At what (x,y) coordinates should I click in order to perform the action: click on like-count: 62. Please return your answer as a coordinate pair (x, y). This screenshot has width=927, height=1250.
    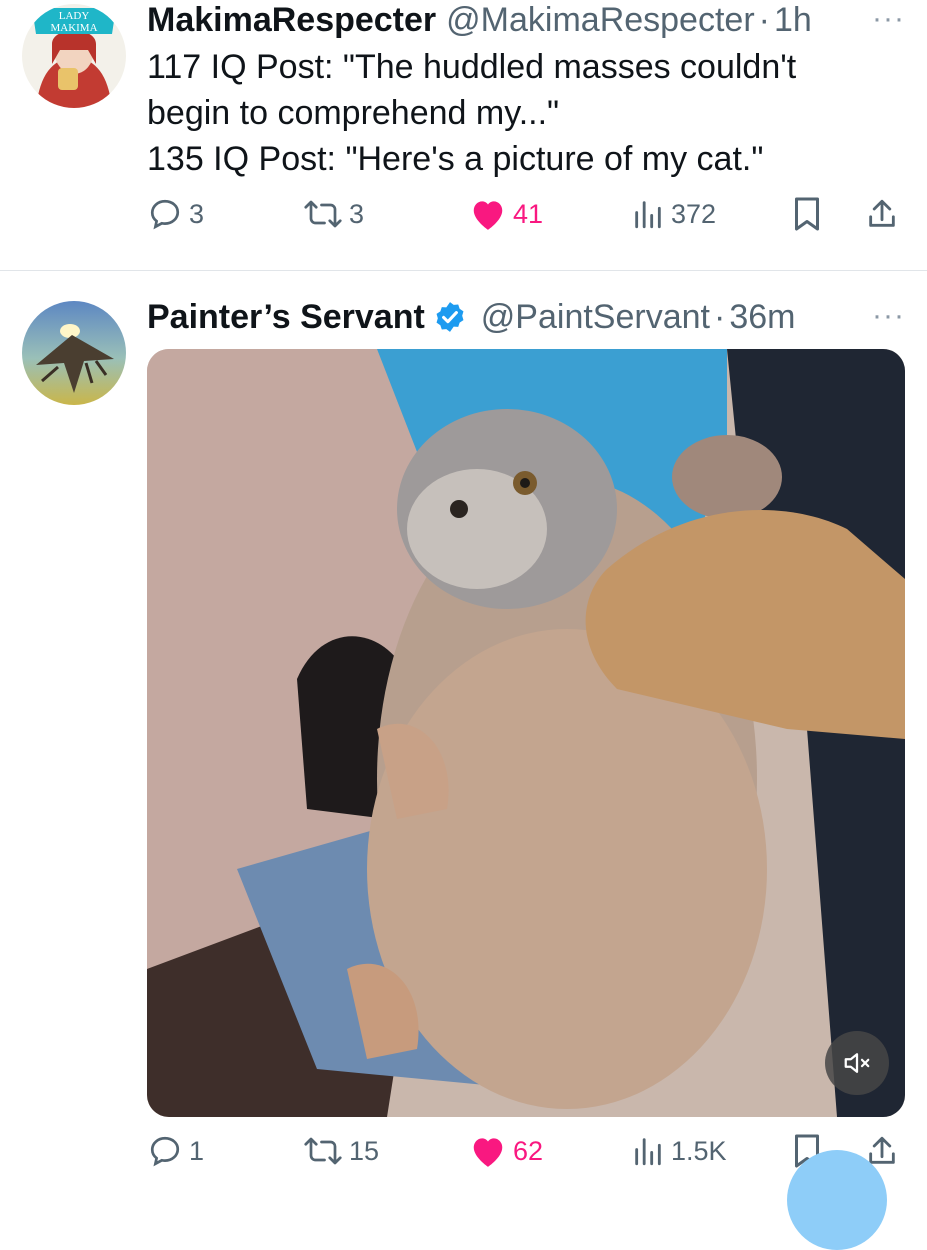
    Looking at the image, I should click on (528, 1150).